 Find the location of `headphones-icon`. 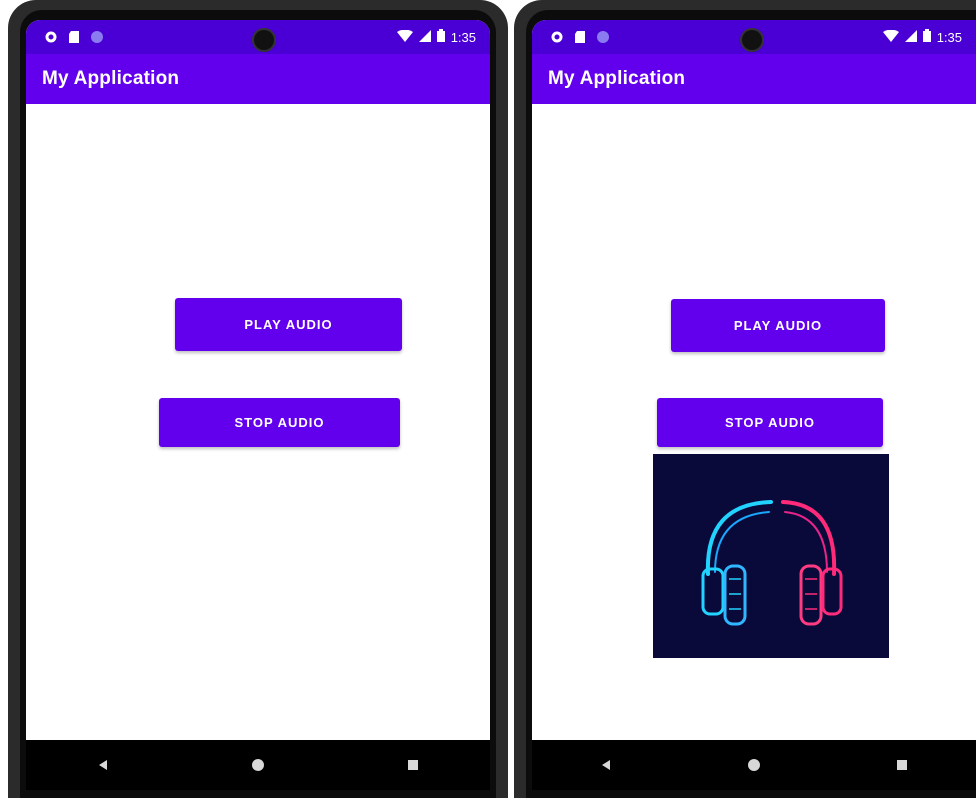

headphones-icon is located at coordinates (771, 556).